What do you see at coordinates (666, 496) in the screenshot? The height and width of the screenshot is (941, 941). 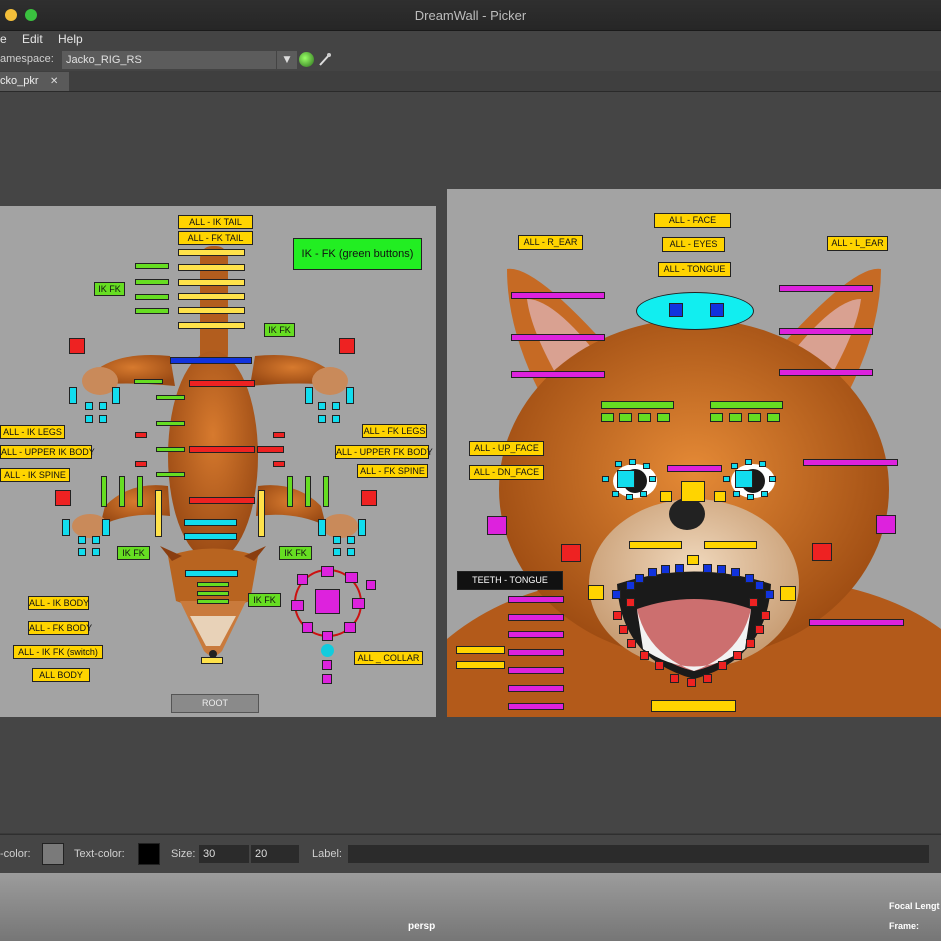 I see `nostril-r-control` at bounding box center [666, 496].